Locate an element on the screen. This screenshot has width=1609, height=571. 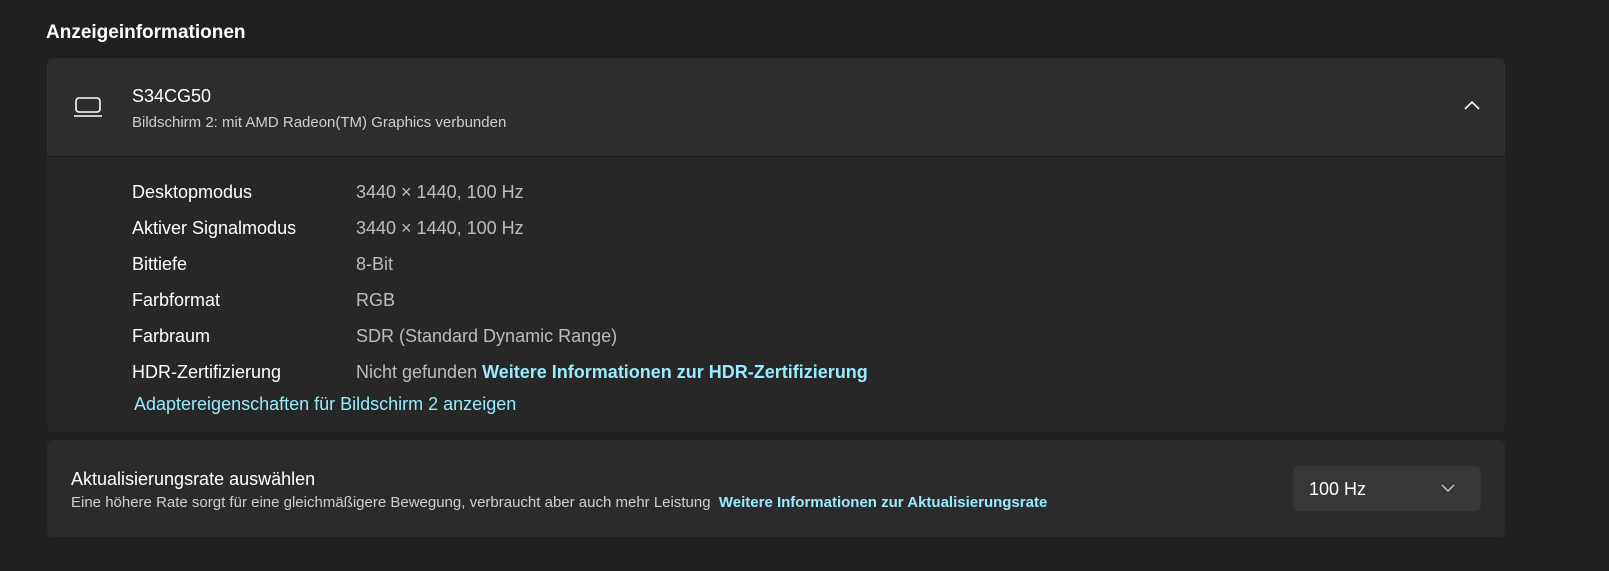
display-name: S34CG50 is located at coordinates (172, 96).